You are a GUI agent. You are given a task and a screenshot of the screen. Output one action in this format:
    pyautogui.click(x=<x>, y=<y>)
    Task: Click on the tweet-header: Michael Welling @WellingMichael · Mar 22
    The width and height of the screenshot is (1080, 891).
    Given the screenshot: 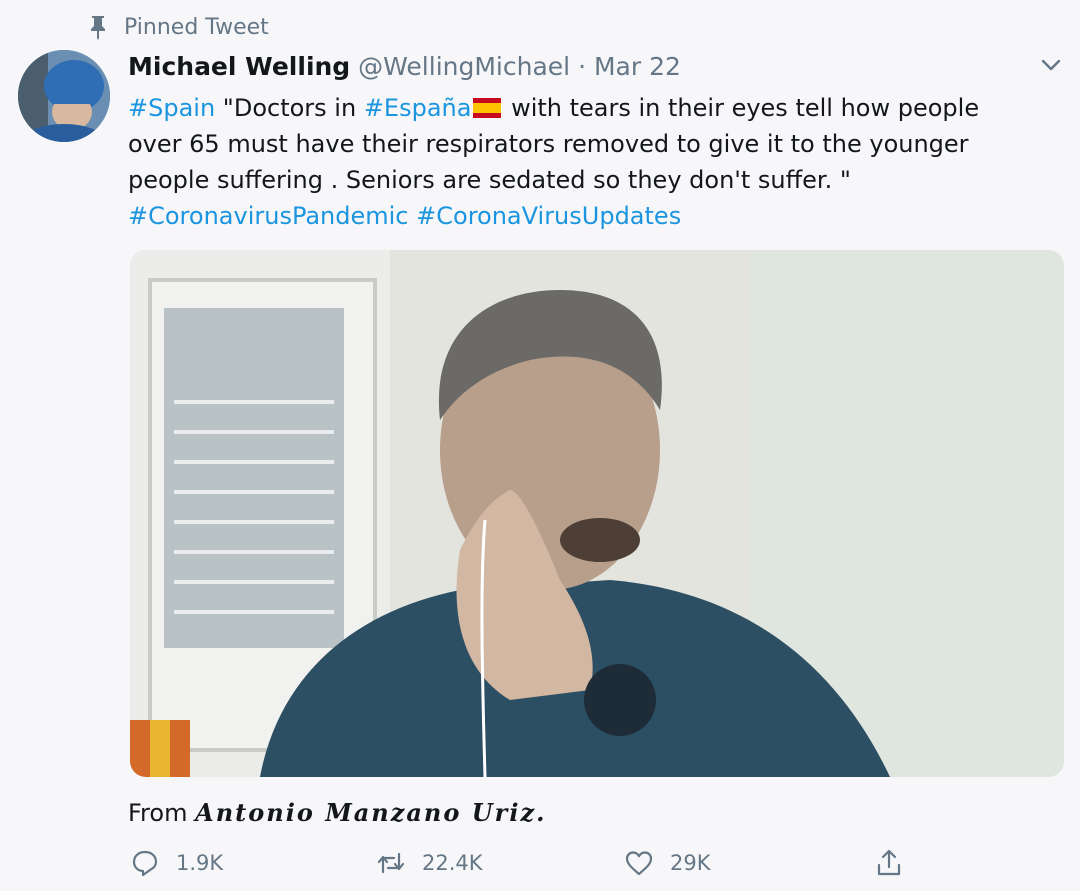 What is the action you would take?
    pyautogui.click(x=404, y=66)
    